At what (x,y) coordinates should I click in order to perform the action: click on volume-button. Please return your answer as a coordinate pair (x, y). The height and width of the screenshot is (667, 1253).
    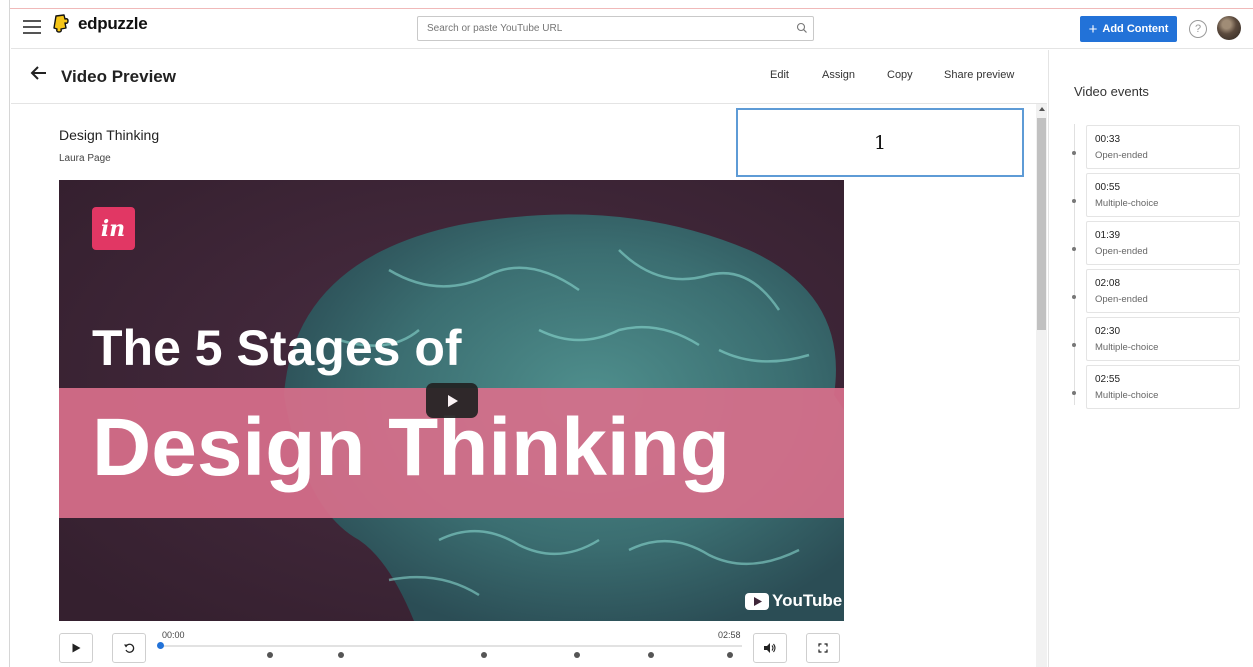
    Looking at the image, I should click on (770, 648).